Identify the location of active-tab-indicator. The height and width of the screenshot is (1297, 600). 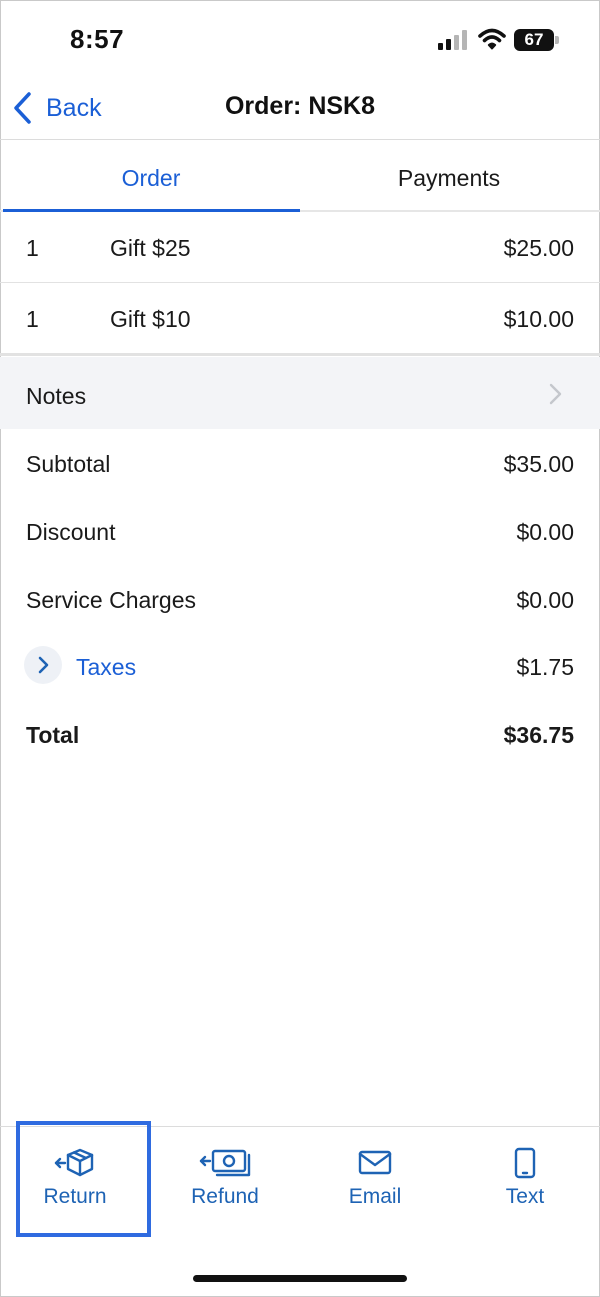
(151, 210).